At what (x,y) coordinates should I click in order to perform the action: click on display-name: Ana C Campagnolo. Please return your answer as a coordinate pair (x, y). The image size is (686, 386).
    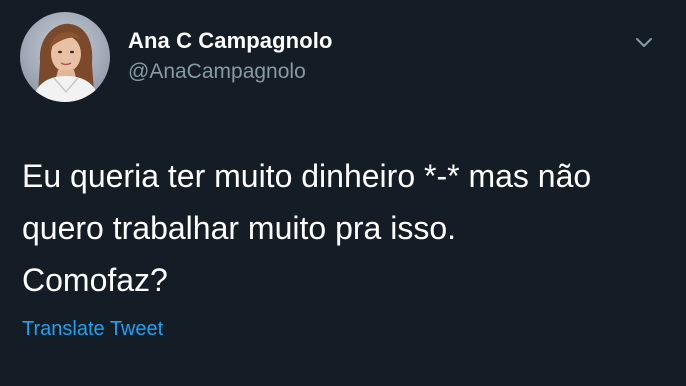
    Looking at the image, I should click on (230, 41).